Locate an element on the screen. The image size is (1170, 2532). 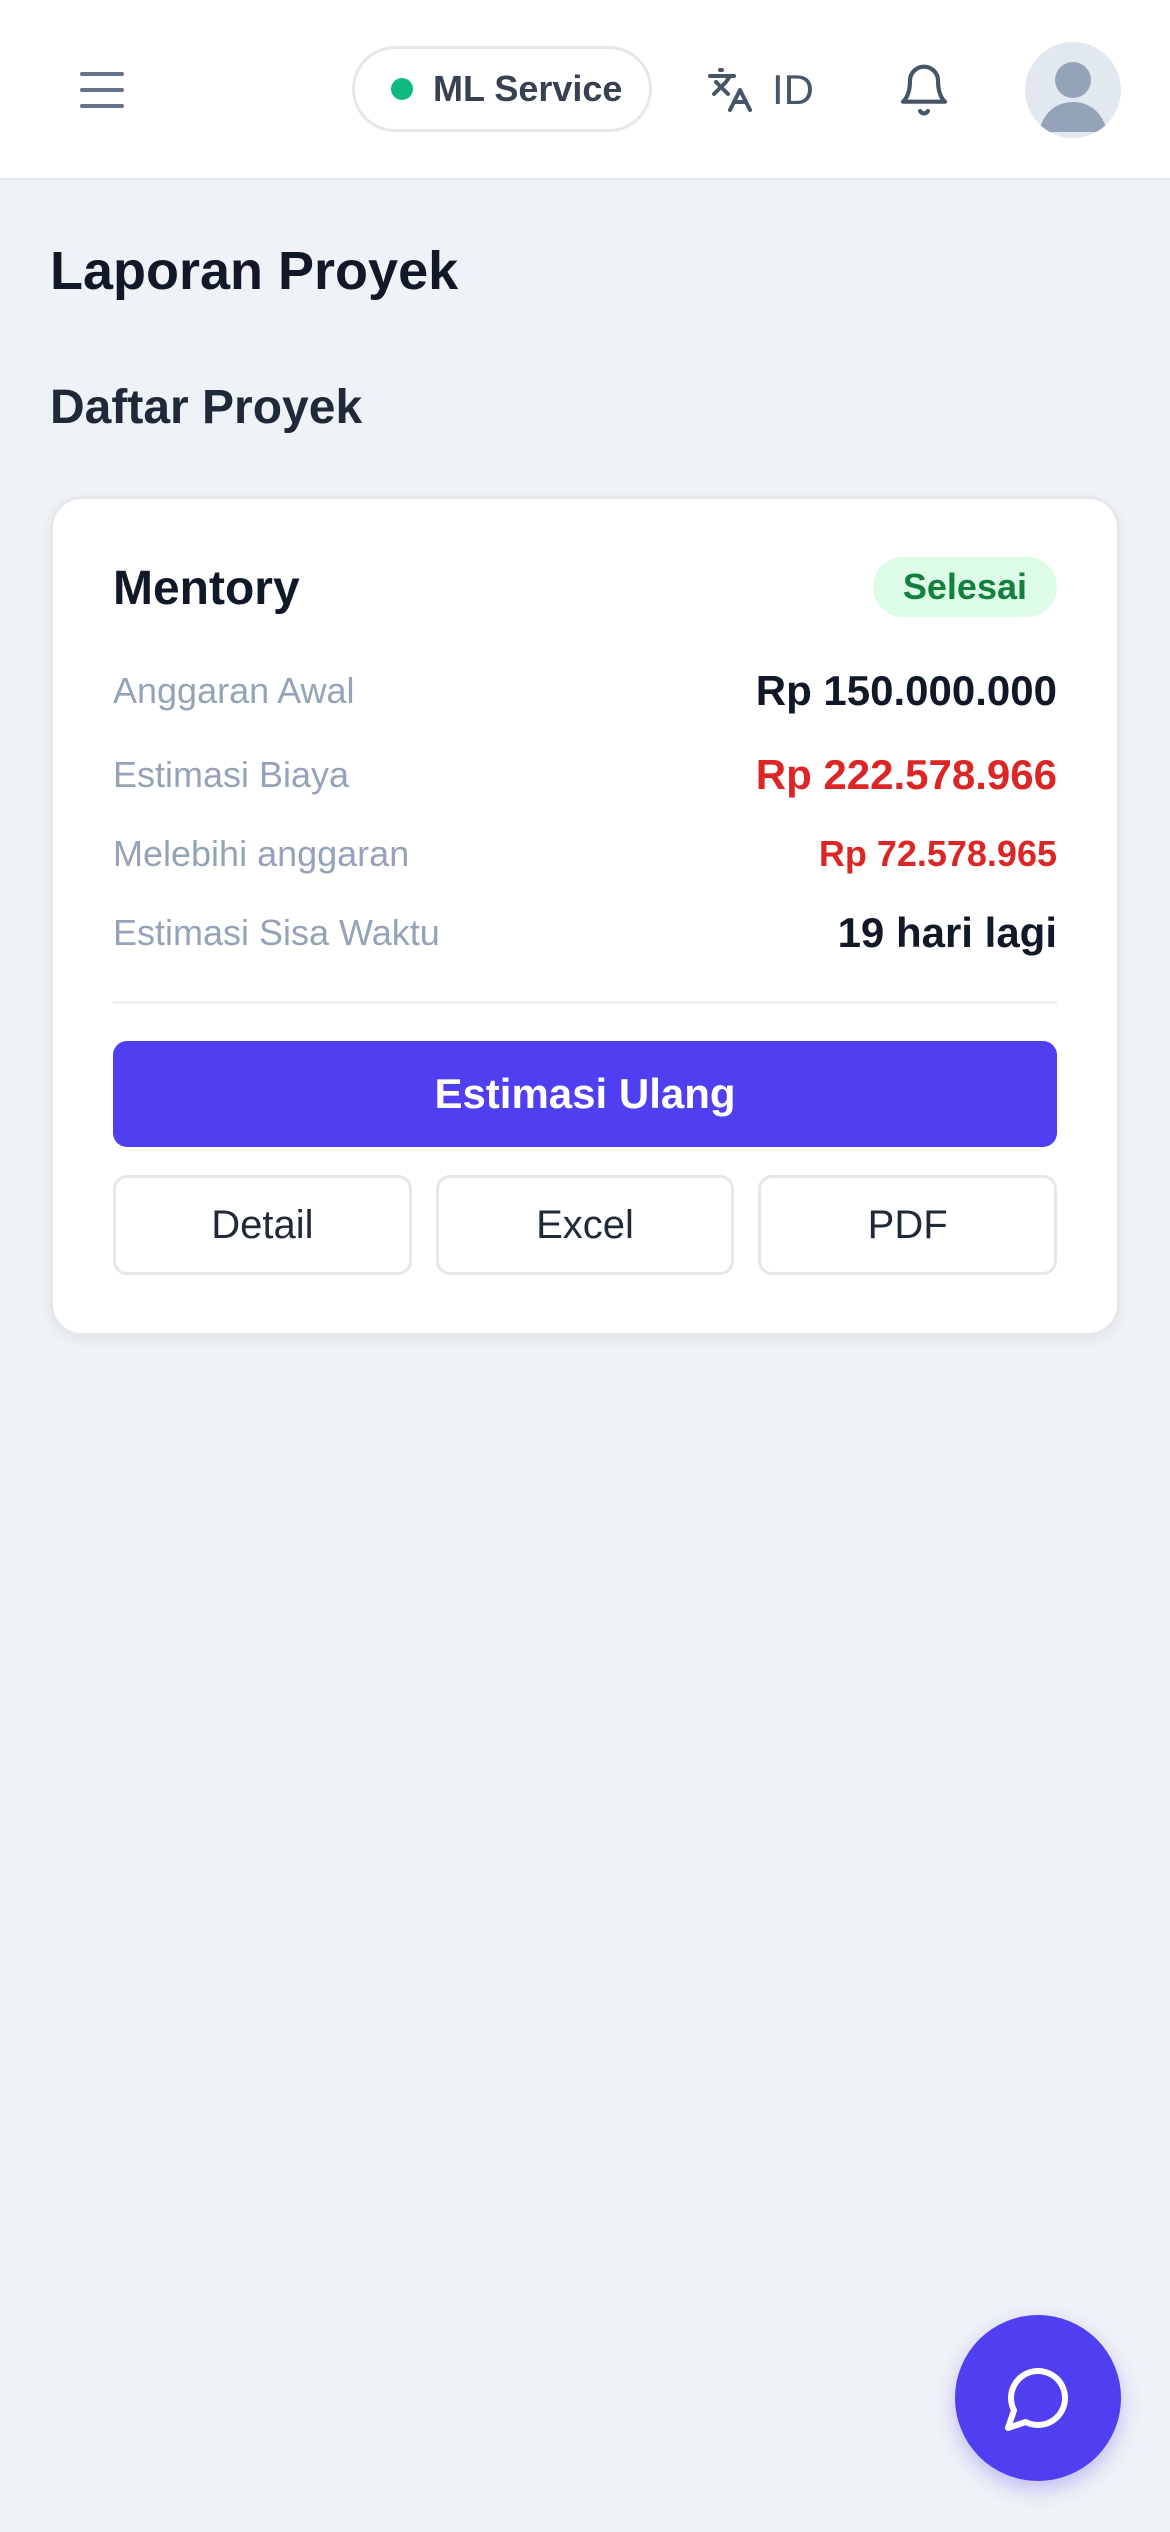
language-label: ID is located at coordinates (793, 89).